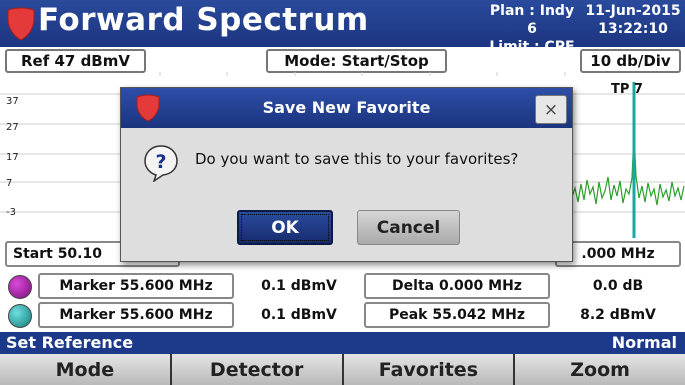  What do you see at coordinates (633, 20) in the screenshot?
I see `datetime: 11-Jun-2015 13:22:10` at bounding box center [633, 20].